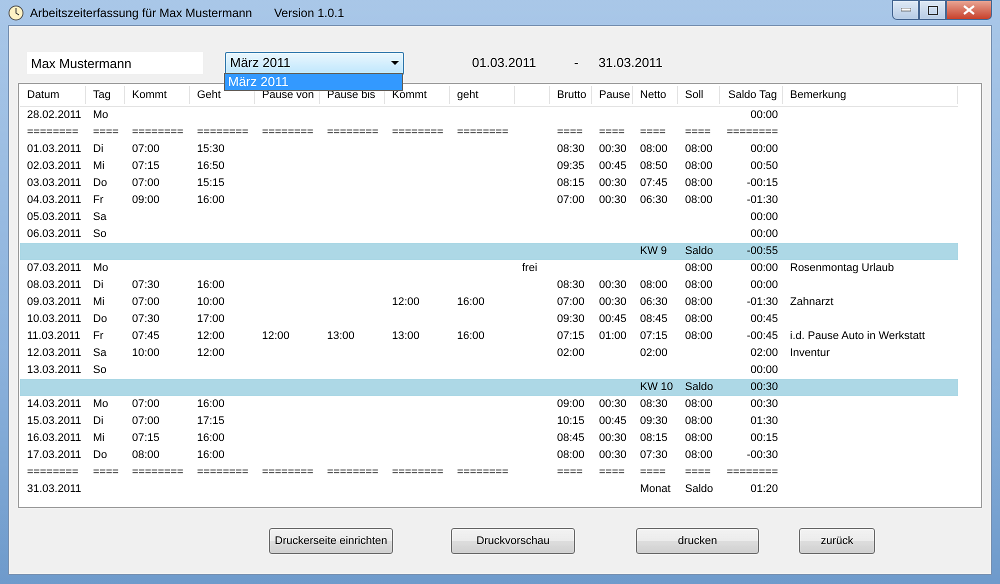 Image resolution: width=1000 pixels, height=584 pixels. What do you see at coordinates (211, 302) in the screenshot?
I see `table-cell: 10:00` at bounding box center [211, 302].